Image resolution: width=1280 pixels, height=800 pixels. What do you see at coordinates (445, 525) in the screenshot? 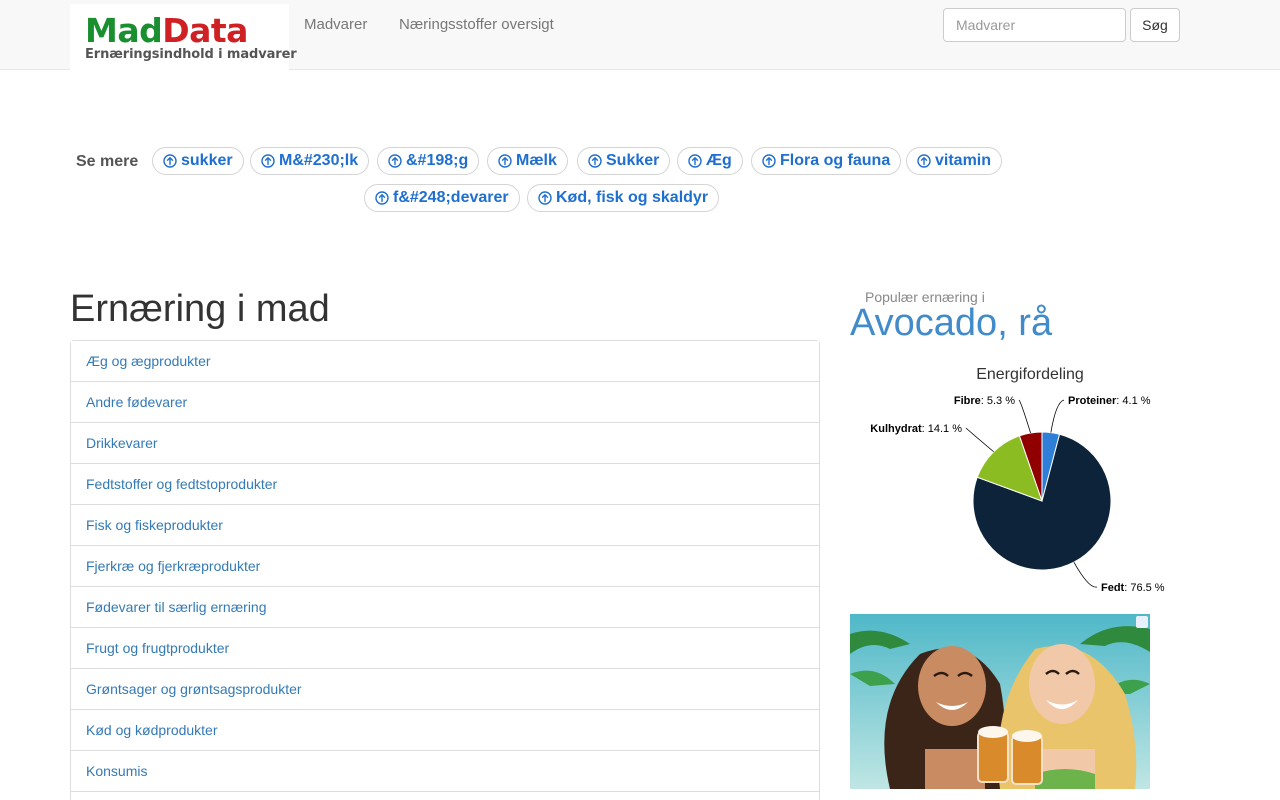
I see `list-item: Fisk og fiskeprodukter` at bounding box center [445, 525].